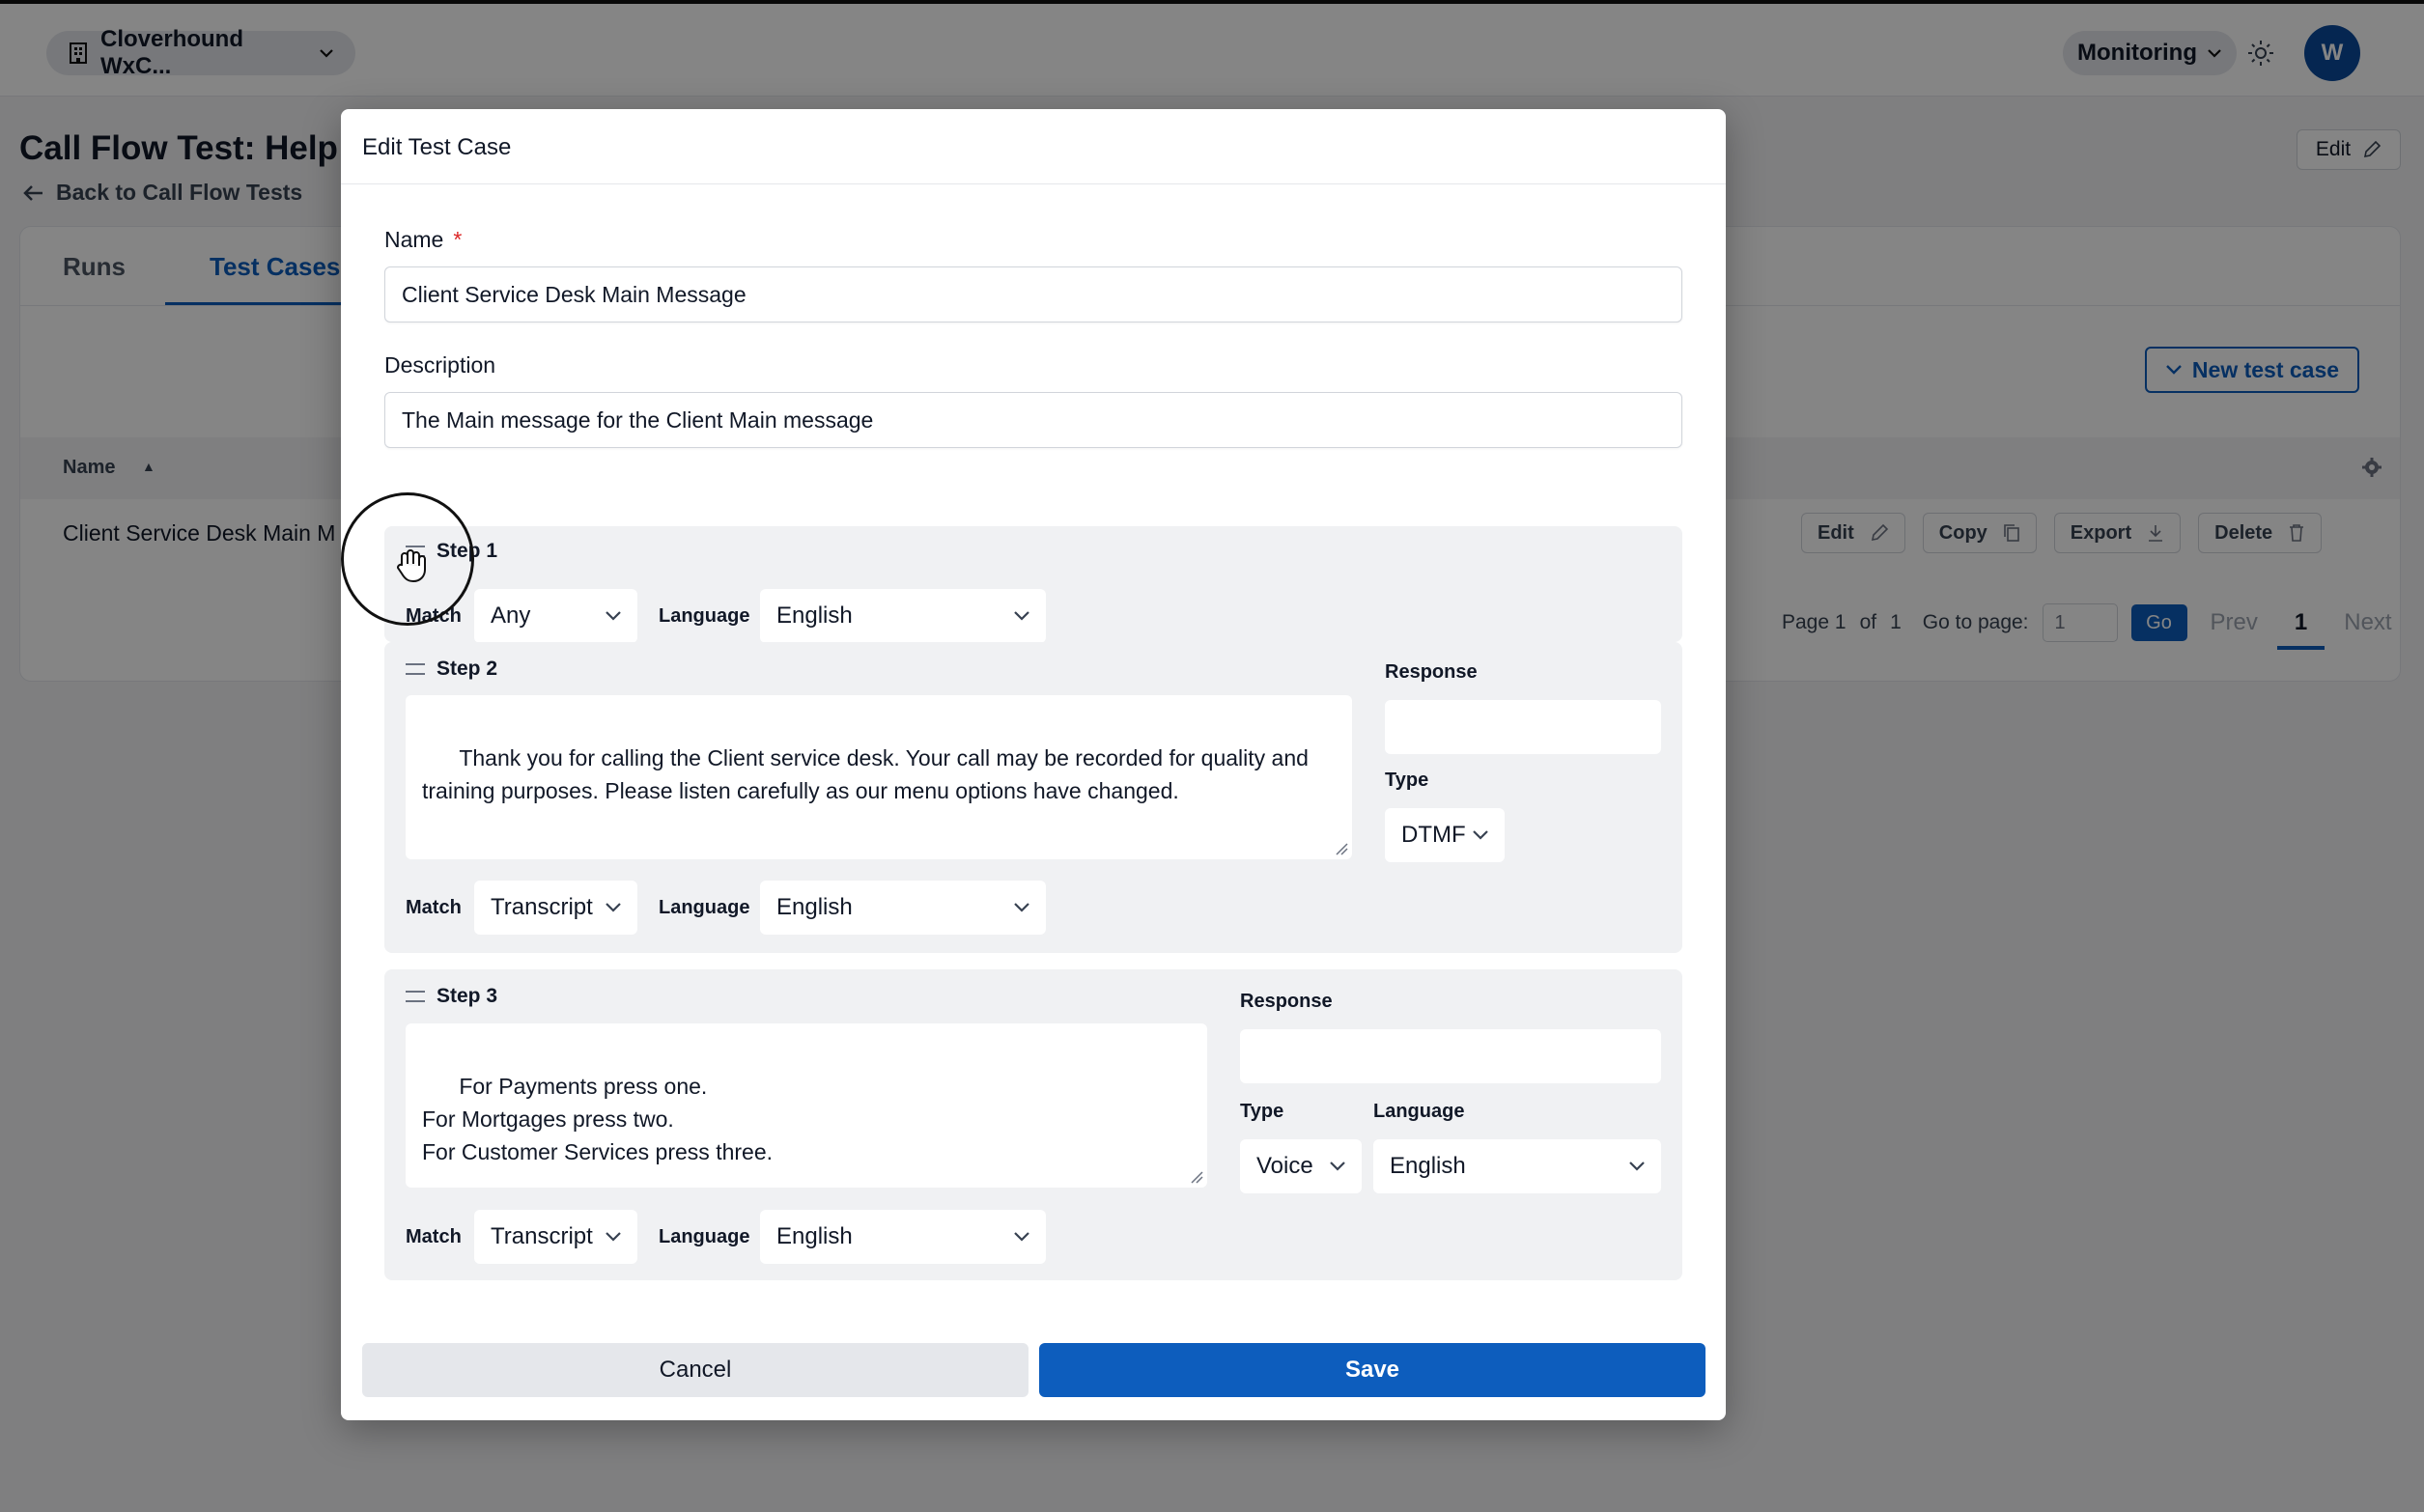 This screenshot has width=2424, height=1512. I want to click on modal-header: Edit Test Case, so click(1033, 146).